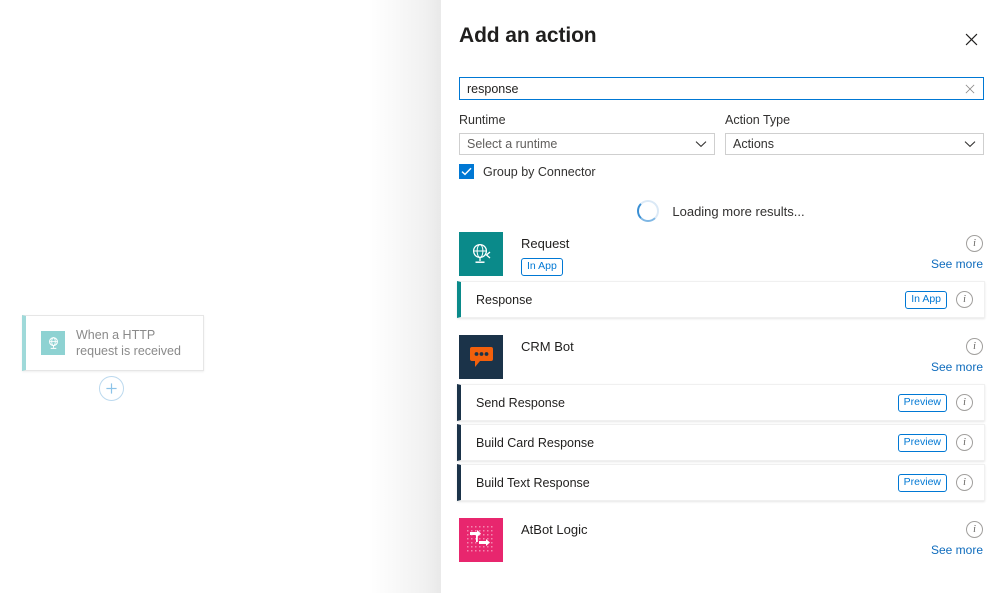 The image size is (1000, 593). Describe the element at coordinates (481, 357) in the screenshot. I see `chat-bubble-icon` at that location.